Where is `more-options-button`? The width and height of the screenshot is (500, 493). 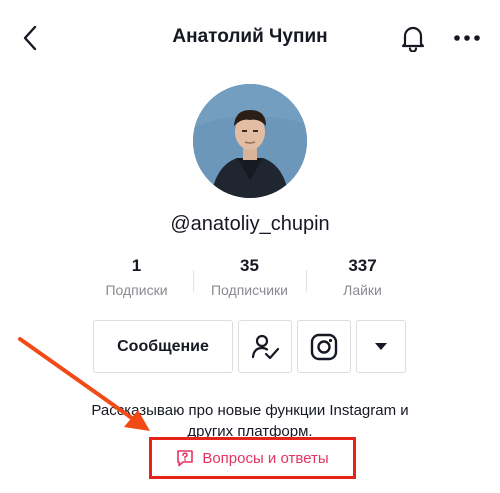 more-options-button is located at coordinates (467, 38).